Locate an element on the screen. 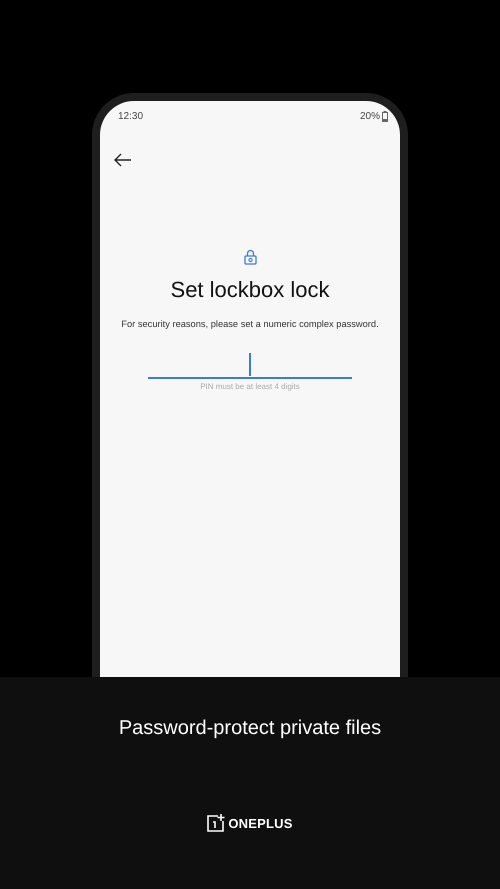 The height and width of the screenshot is (889, 500). battery-level: 20% is located at coordinates (370, 116).